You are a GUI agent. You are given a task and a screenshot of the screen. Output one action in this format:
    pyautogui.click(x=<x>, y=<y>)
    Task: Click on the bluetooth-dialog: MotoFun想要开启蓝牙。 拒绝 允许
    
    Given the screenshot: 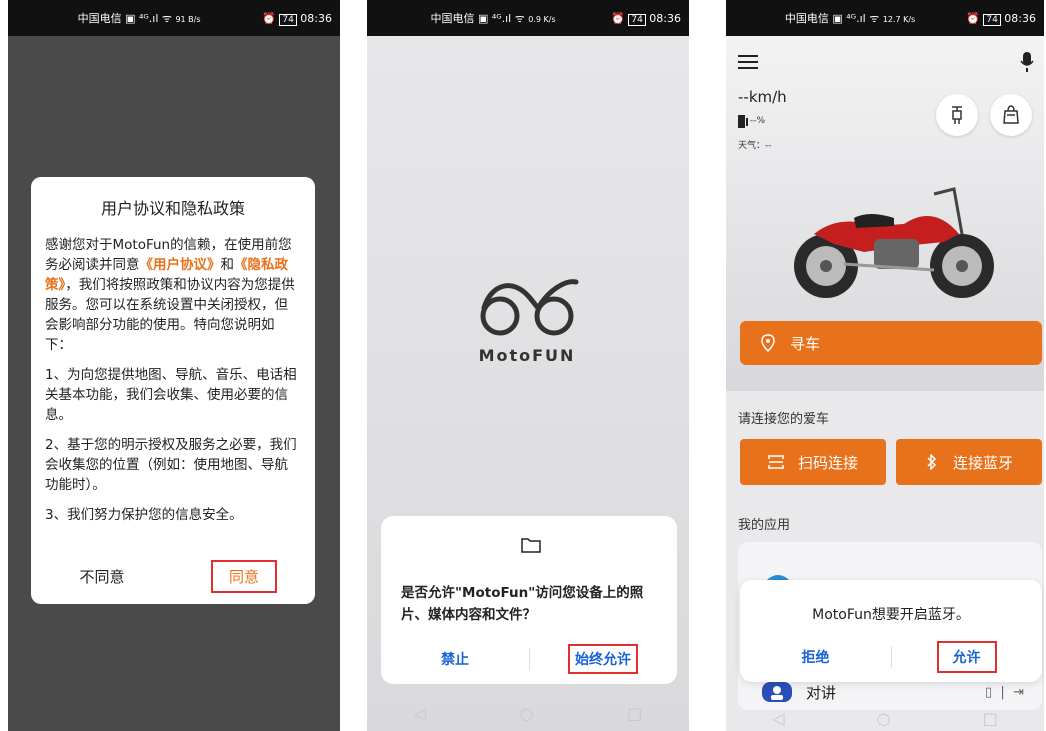 What is the action you would take?
    pyautogui.click(x=891, y=631)
    